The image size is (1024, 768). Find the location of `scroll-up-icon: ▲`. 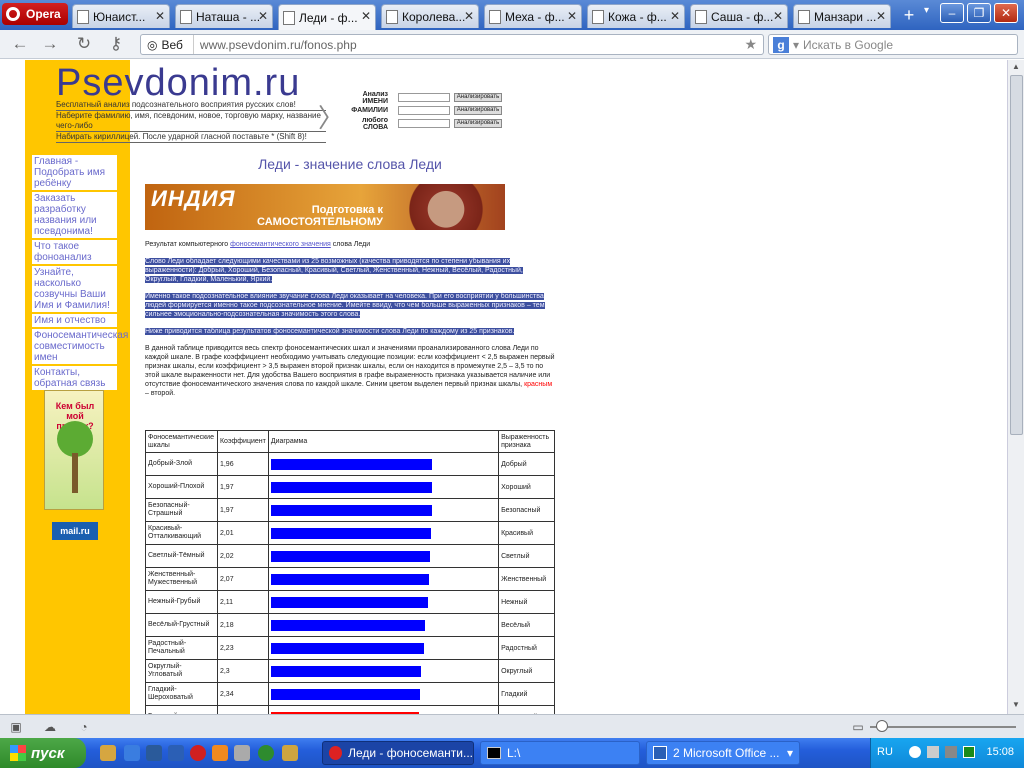

scroll-up-icon: ▲ is located at coordinates (1016, 66).